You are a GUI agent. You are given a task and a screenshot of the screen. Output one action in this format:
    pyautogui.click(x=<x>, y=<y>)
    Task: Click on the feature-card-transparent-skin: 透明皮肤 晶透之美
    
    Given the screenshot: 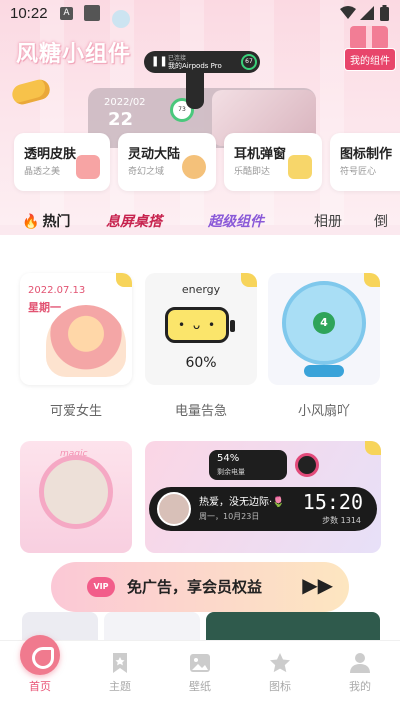 What is the action you would take?
    pyautogui.click(x=62, y=162)
    